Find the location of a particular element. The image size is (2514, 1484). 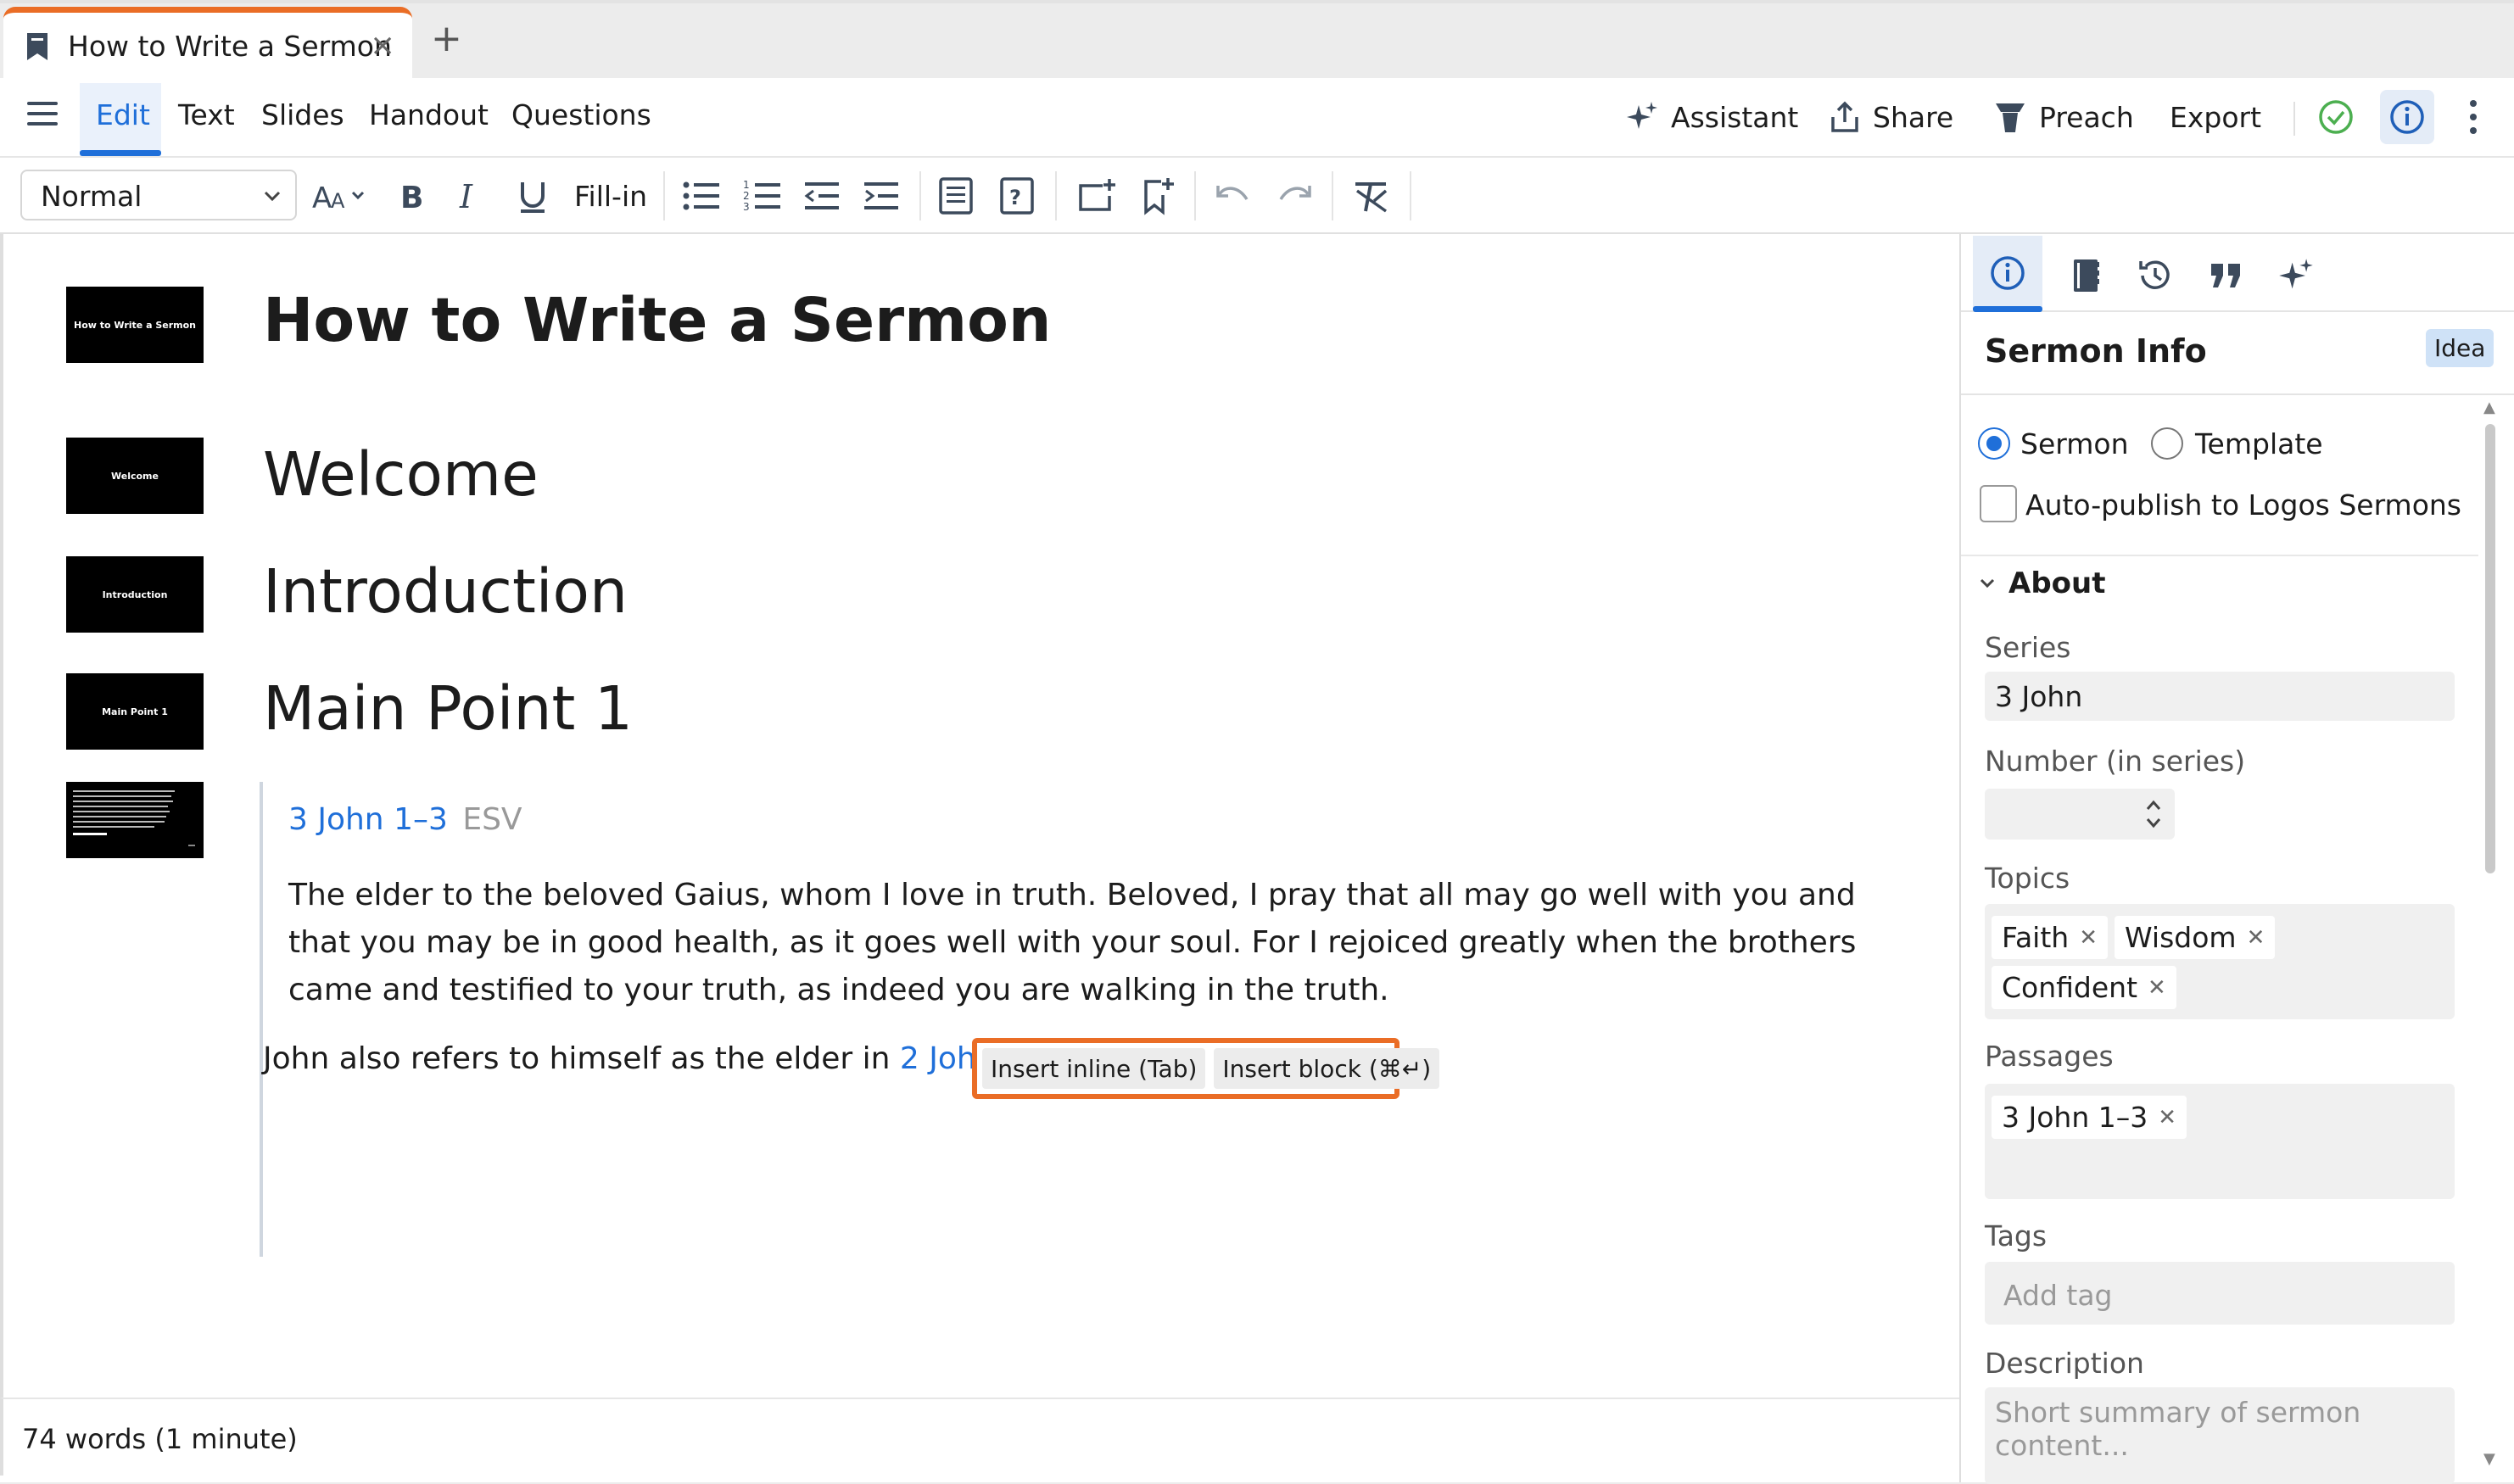

bullet-list-button is located at coordinates (701, 196).